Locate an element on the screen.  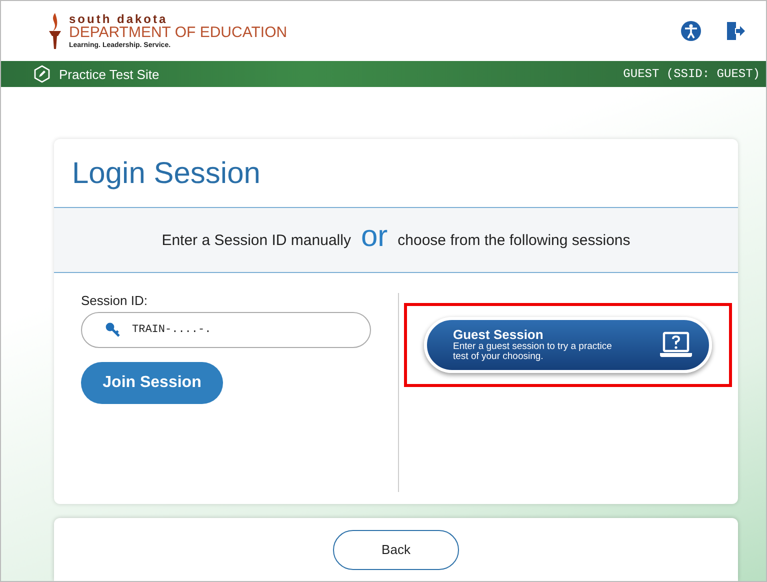
site-title: Practice Test Site is located at coordinates (109, 74).